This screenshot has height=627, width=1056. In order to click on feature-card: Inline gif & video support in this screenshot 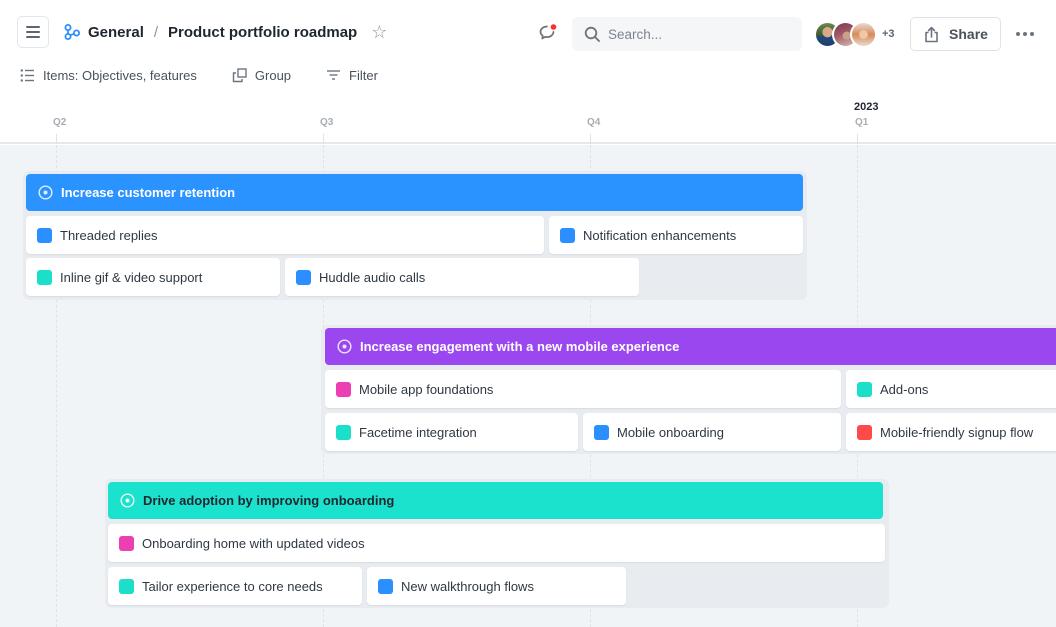, I will do `click(153, 277)`.